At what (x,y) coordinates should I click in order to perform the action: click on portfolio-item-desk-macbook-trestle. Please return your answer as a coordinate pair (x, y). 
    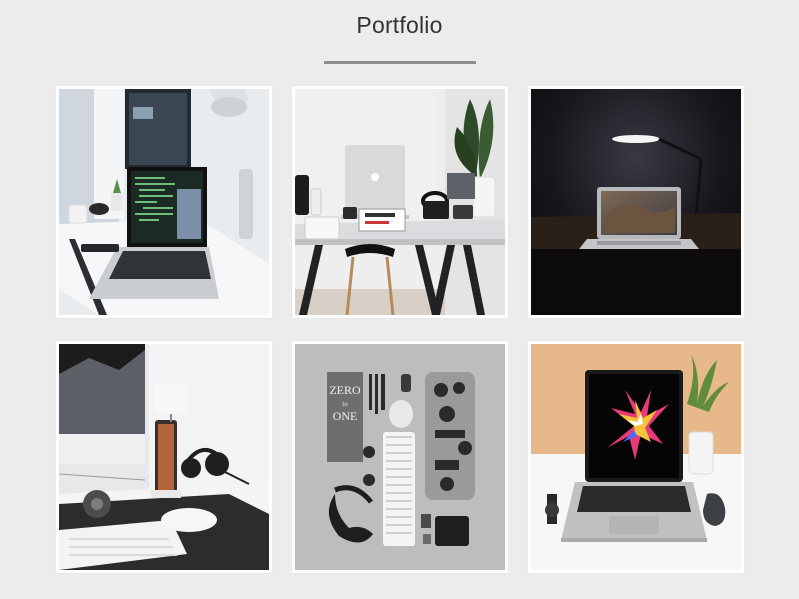
    Looking at the image, I should click on (400, 202).